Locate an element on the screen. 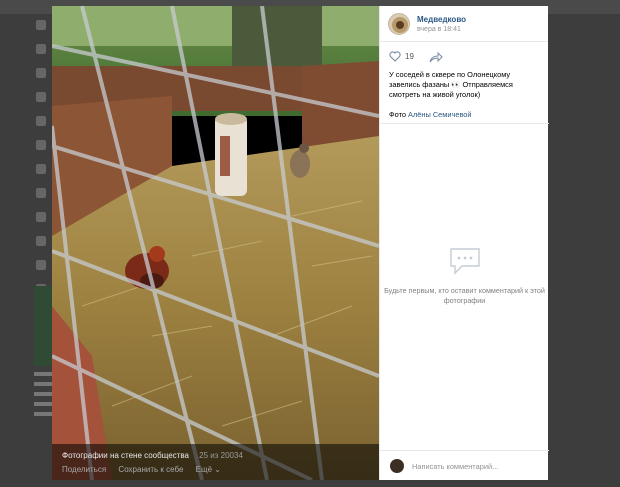 Image resolution: width=620 pixels, height=487 pixels. photo-credit: Фото Алёны Семичевой is located at coordinates (464, 109).